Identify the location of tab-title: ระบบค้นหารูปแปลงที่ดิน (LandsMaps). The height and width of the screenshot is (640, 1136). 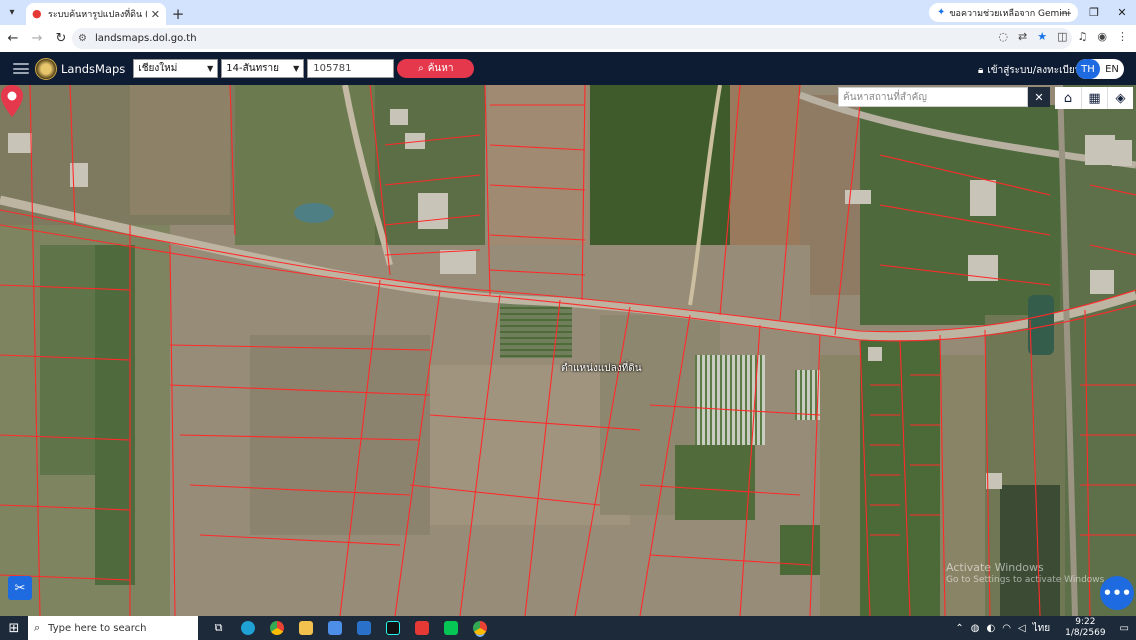
(97, 15).